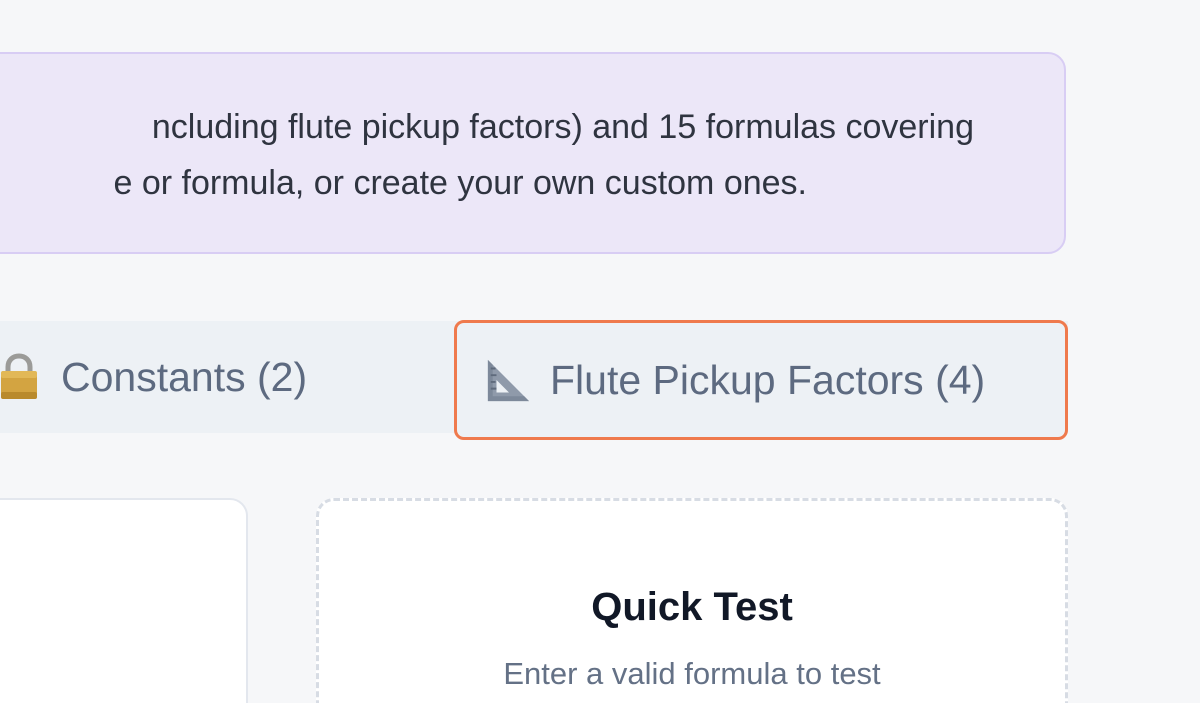 The image size is (1200, 703). Describe the element at coordinates (21, 376) in the screenshot. I see `lock-icon` at that location.